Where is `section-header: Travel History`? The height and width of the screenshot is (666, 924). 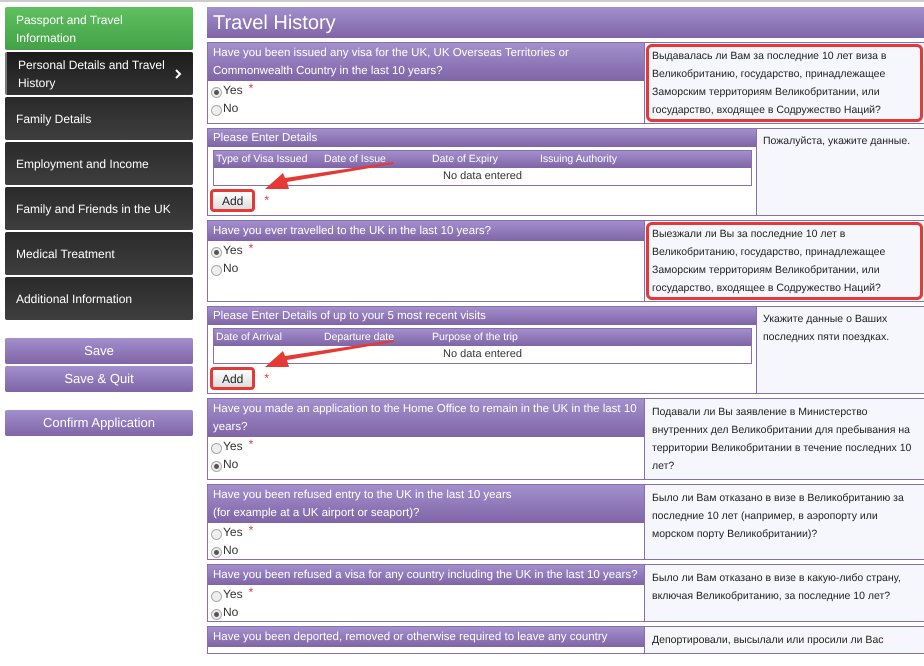
section-header: Travel History is located at coordinates (565, 22).